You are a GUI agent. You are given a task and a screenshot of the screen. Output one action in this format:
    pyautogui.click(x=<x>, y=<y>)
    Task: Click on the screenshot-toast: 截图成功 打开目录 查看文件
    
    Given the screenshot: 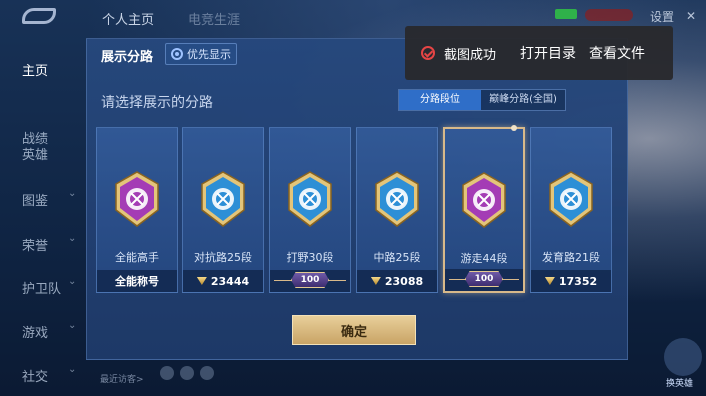 What is the action you would take?
    pyautogui.click(x=539, y=53)
    